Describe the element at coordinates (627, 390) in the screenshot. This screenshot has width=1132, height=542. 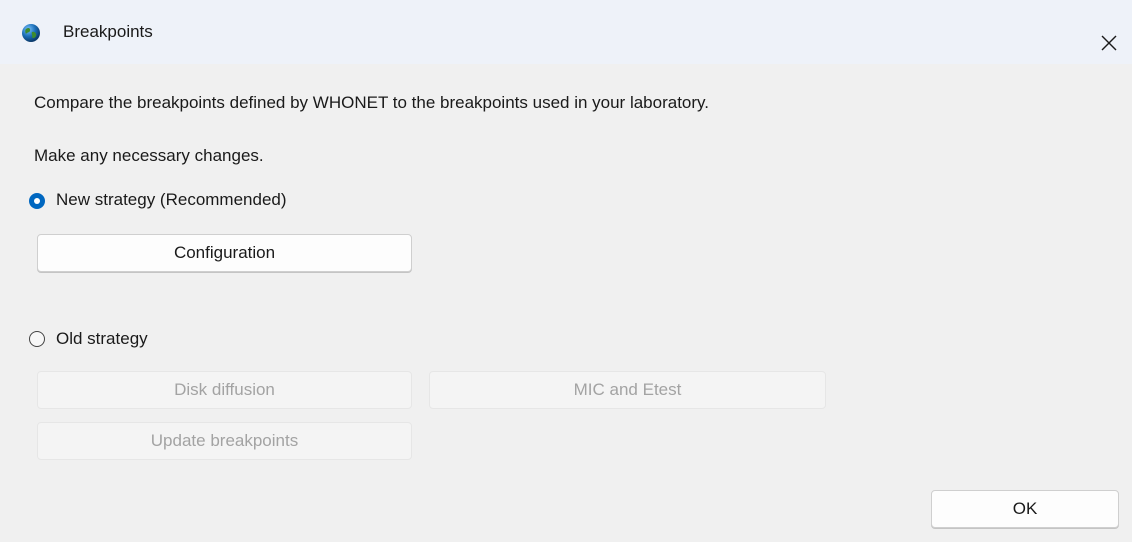
I see `mic-etest-button: MIC and Etest` at that location.